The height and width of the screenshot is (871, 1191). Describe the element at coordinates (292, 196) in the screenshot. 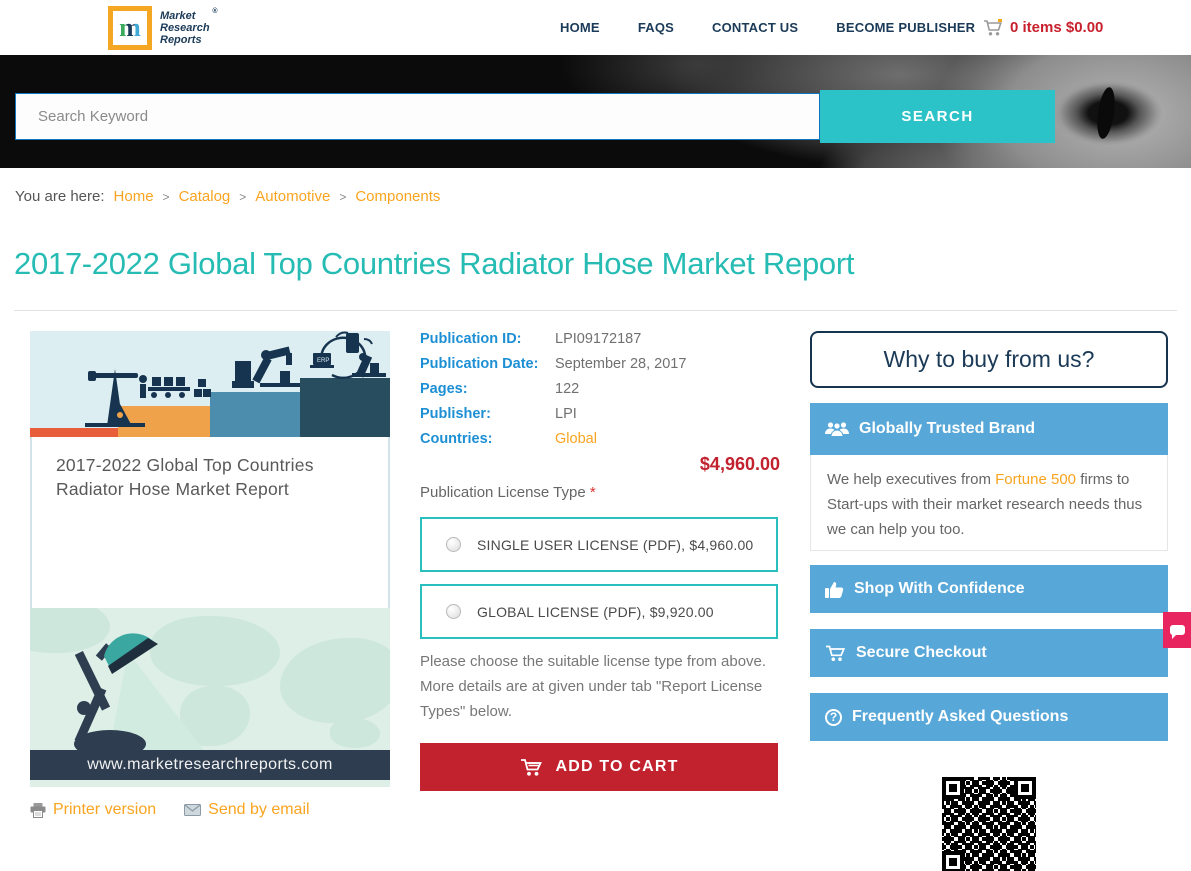

I see `breadcrumb-automotive: Automotive` at that location.